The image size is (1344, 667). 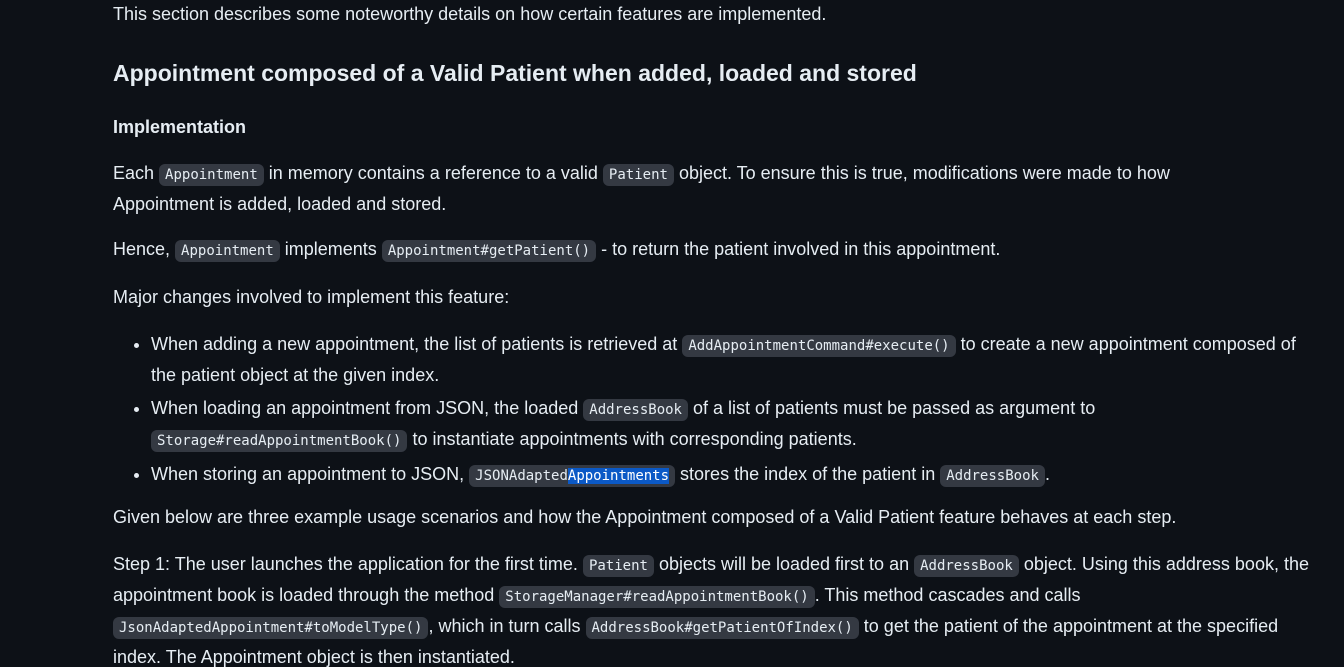 What do you see at coordinates (180, 127) in the screenshot?
I see `implementation-subheading: Implementation` at bounding box center [180, 127].